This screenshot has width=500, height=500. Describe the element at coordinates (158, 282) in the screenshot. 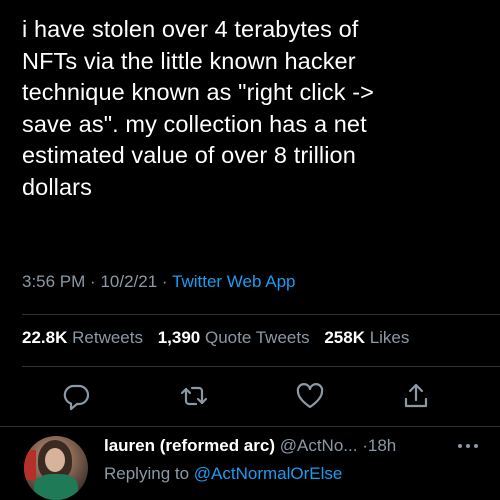

I see `tweet-meta: 3:56 PM · 10/2/21 · Twitter Web App` at that location.